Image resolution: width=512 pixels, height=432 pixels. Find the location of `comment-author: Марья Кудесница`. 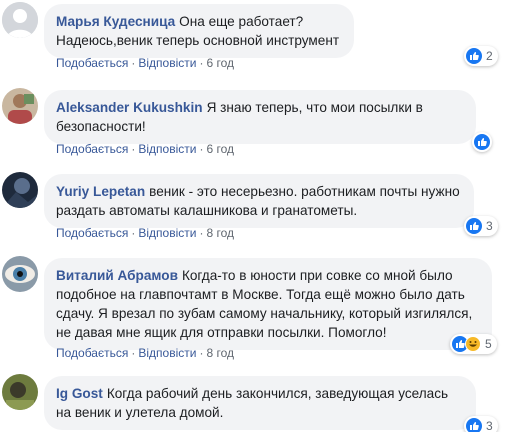

comment-author: Марья Кудесница is located at coordinates (115, 21).